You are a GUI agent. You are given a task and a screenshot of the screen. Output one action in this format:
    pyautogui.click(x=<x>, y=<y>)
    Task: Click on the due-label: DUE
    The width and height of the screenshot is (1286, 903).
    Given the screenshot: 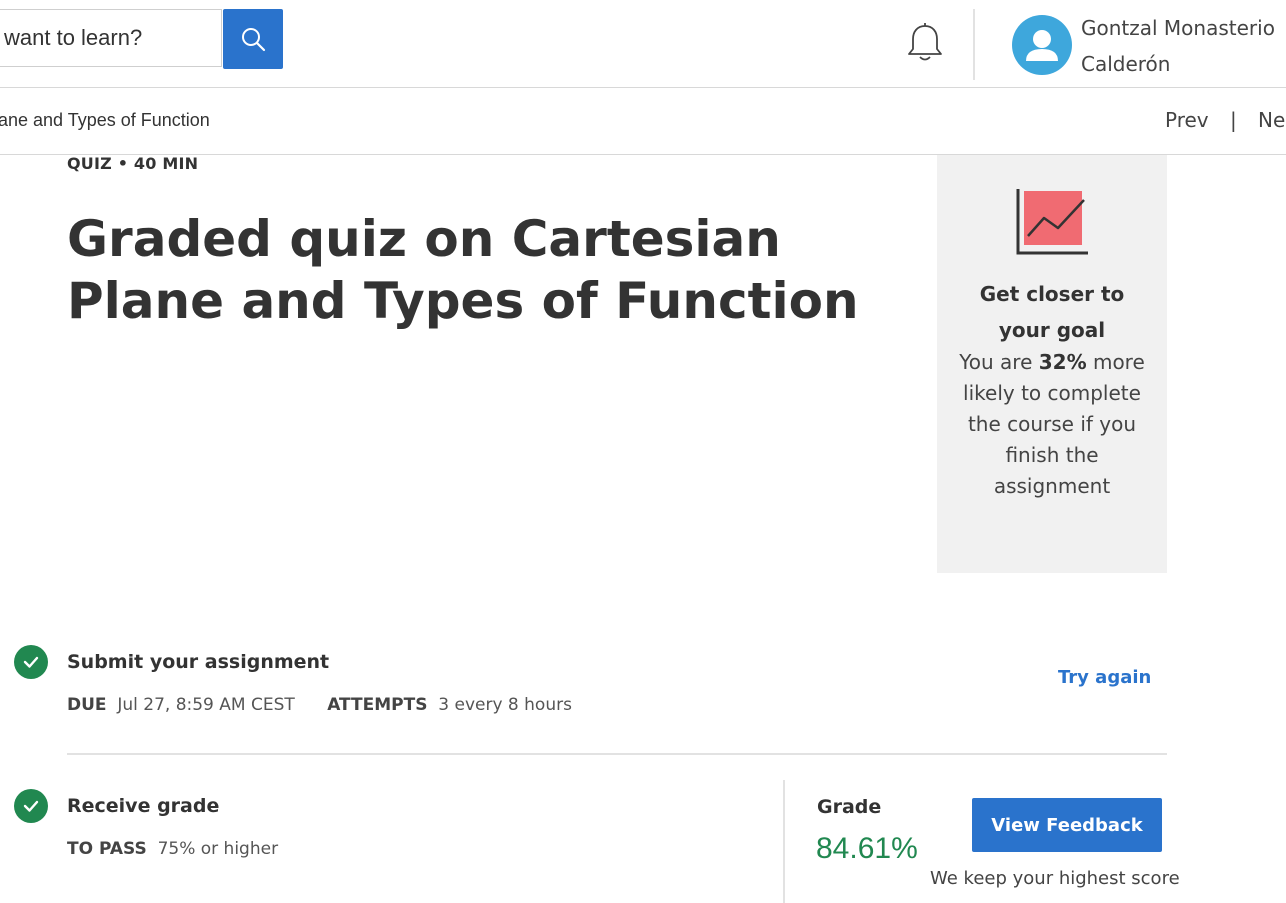 What is the action you would take?
    pyautogui.click(x=87, y=705)
    